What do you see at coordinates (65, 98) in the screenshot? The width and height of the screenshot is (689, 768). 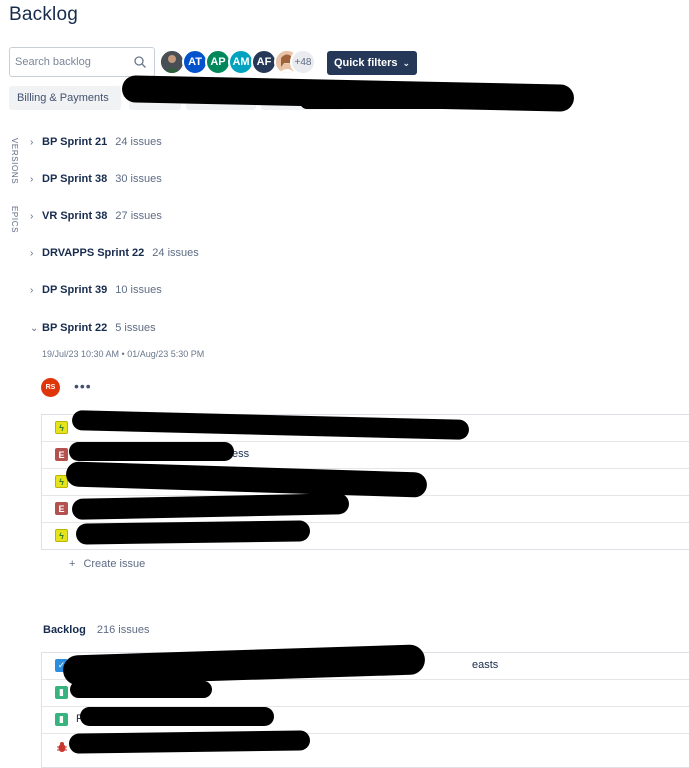 I see `tab-billing-payments: Billing & Payments` at bounding box center [65, 98].